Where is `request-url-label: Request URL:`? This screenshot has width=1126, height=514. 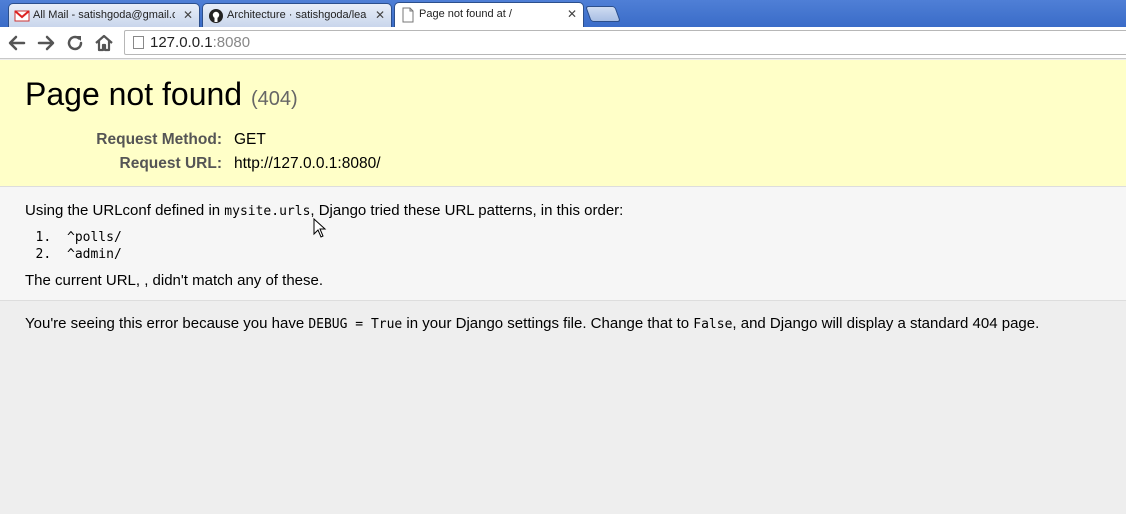 request-url-label: Request URL: is located at coordinates (170, 163).